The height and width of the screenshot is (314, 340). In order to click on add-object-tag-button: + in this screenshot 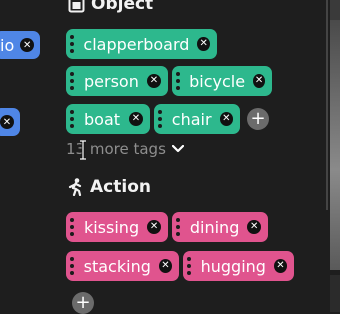, I will do `click(258, 119)`.